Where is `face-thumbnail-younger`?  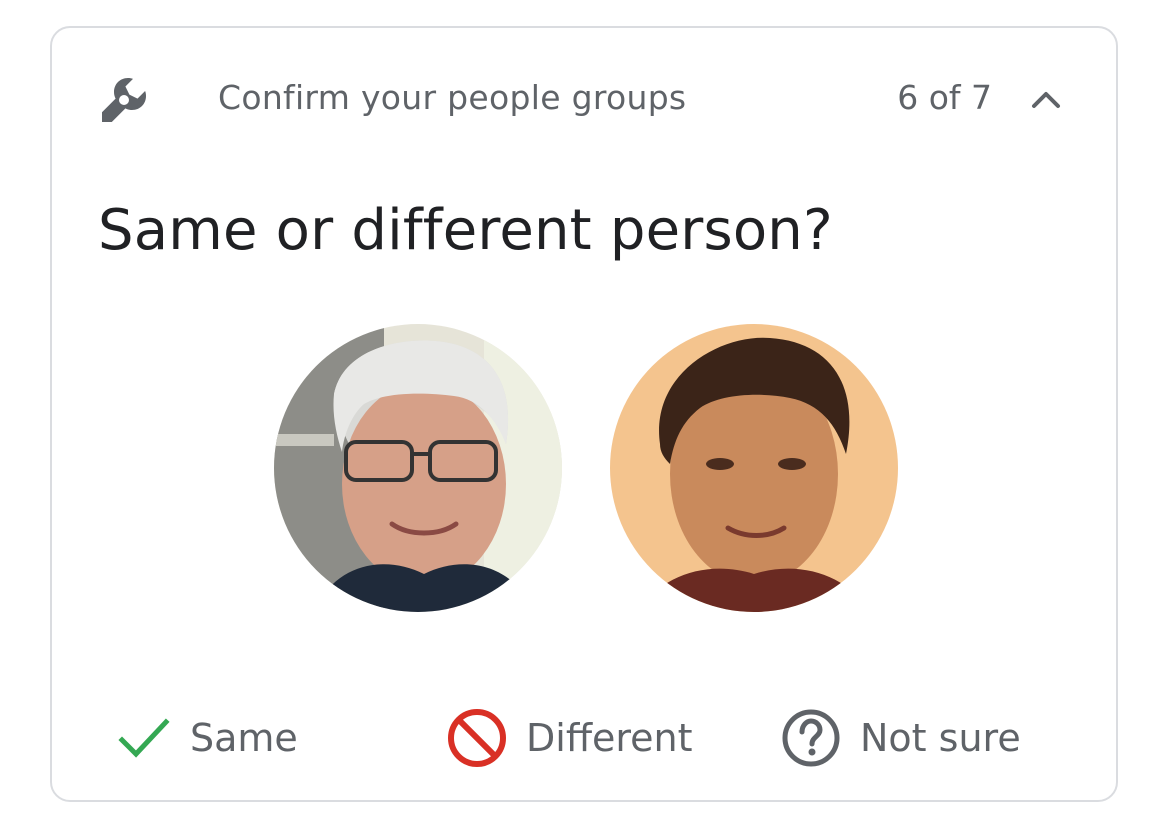 face-thumbnail-younger is located at coordinates (754, 468).